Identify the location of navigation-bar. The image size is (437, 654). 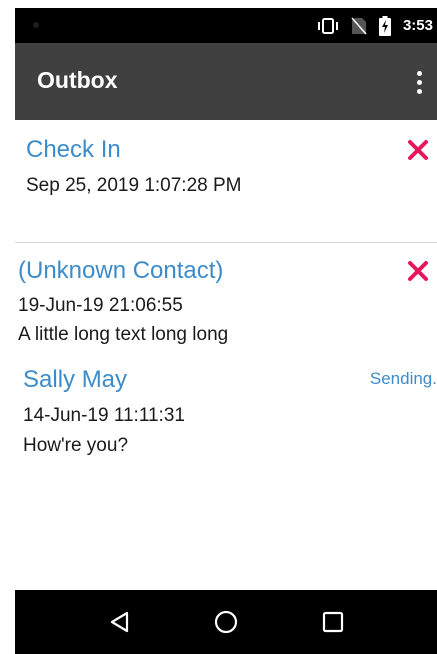
(226, 622).